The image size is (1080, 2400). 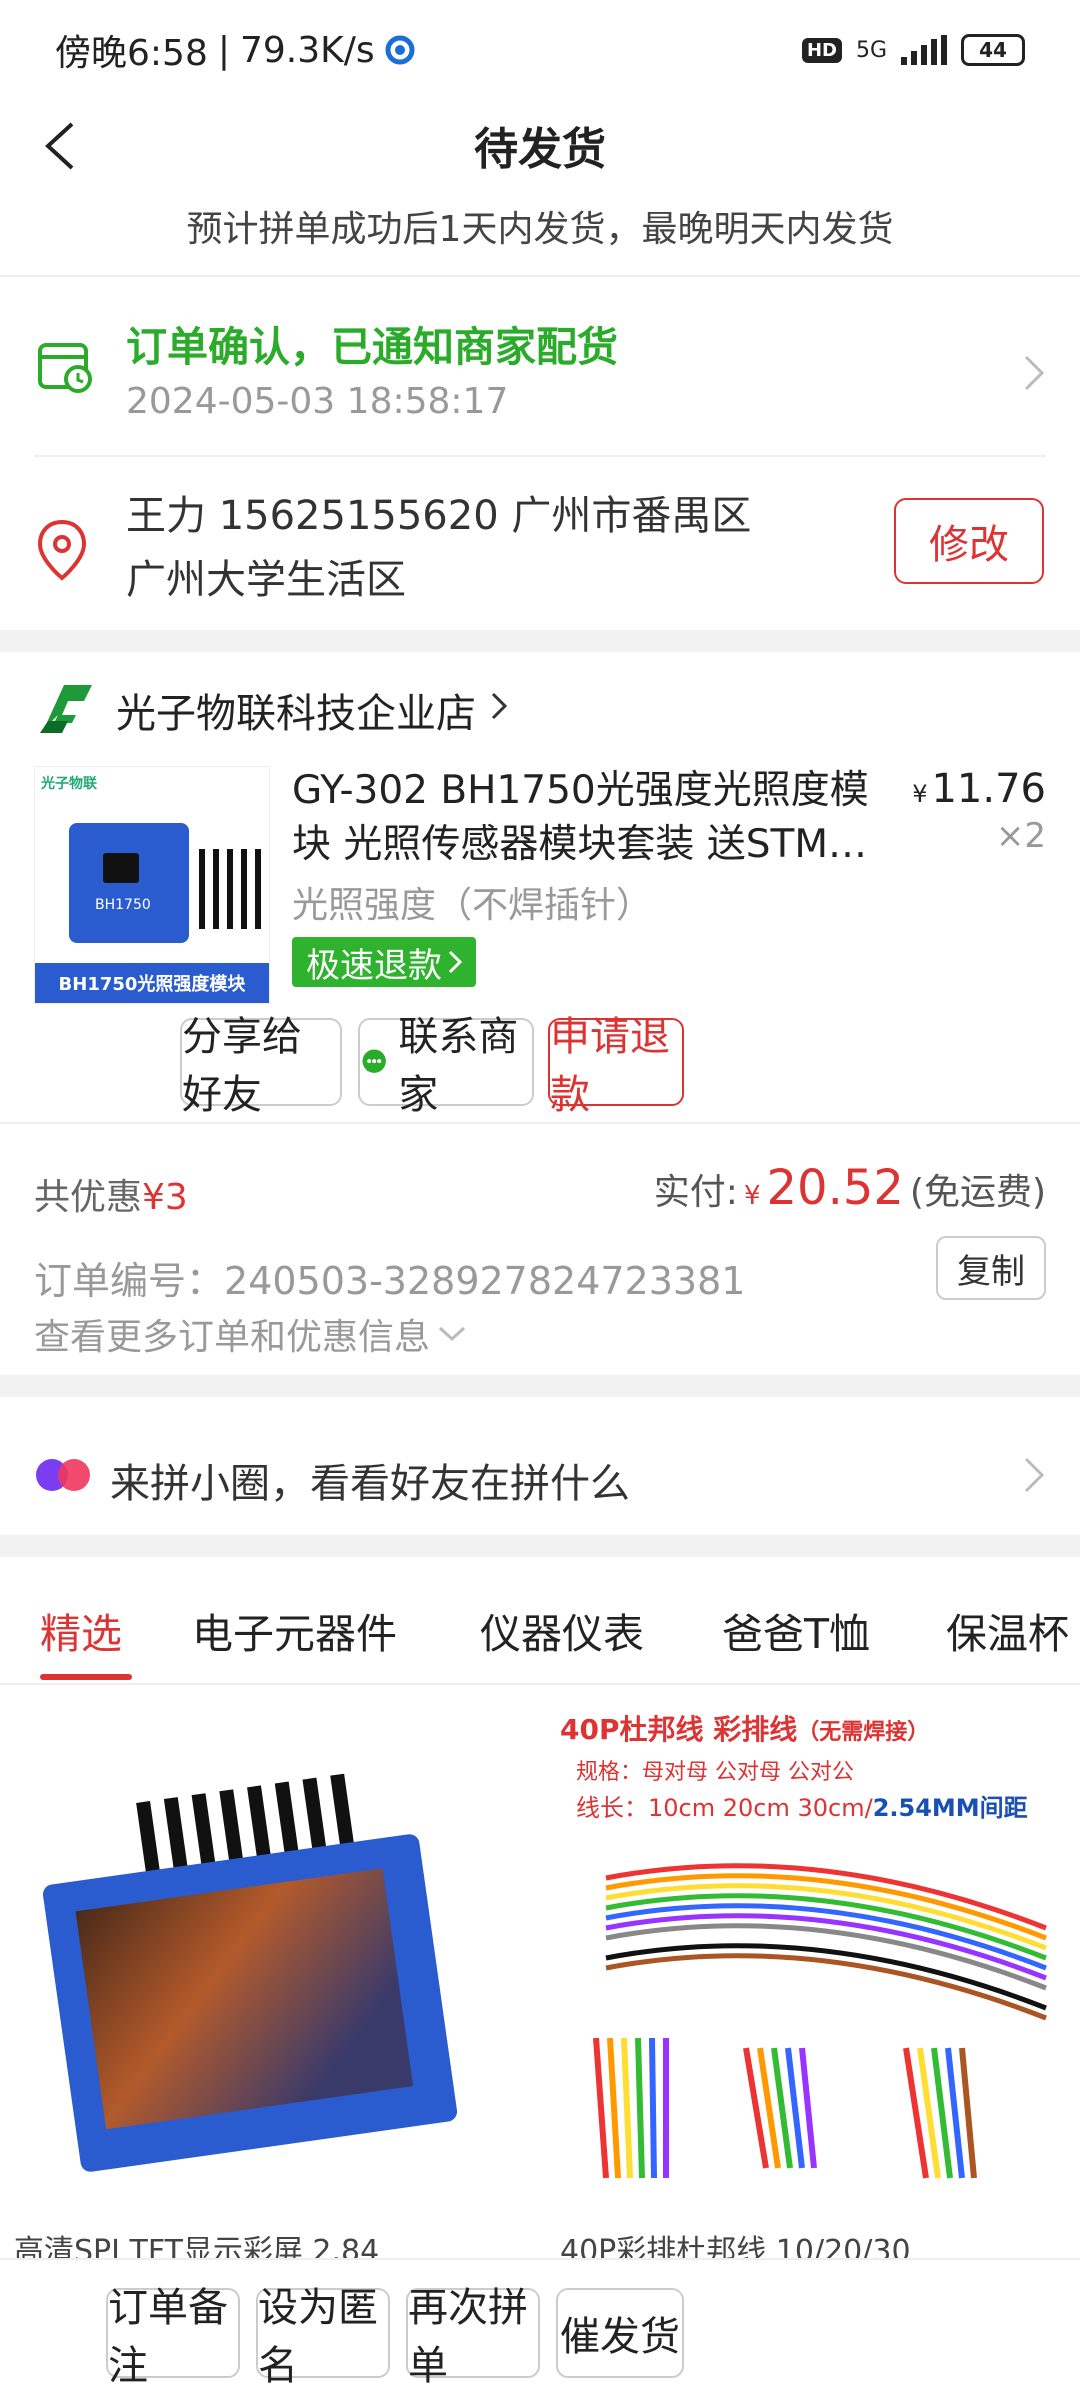 What do you see at coordinates (969, 541) in the screenshot?
I see `modify-address-button: 修改` at bounding box center [969, 541].